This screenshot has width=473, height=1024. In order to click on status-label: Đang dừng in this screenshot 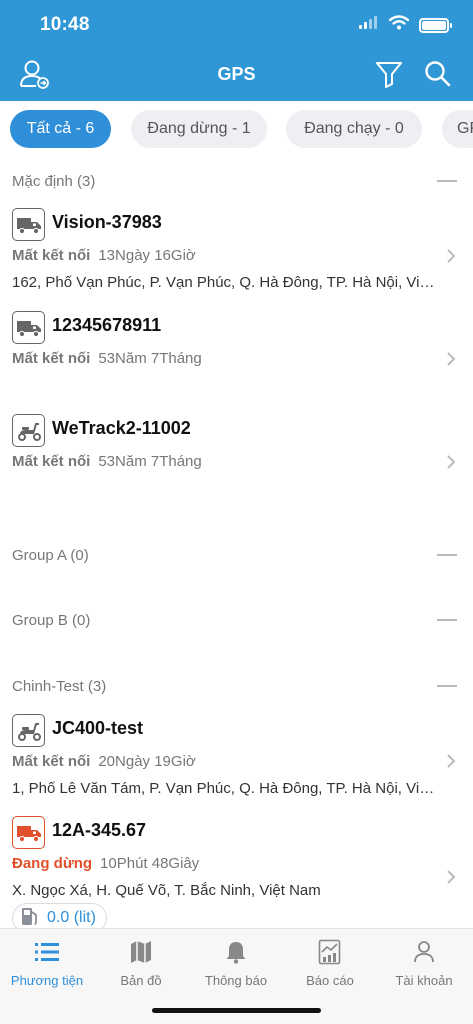, I will do `click(52, 863)`.